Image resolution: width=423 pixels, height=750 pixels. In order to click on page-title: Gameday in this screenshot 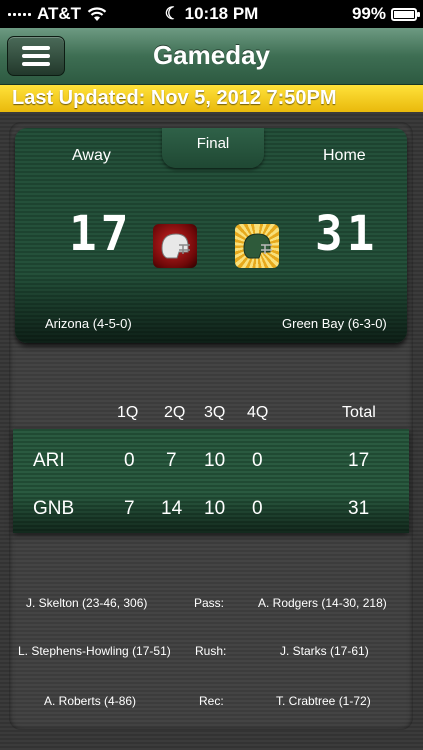, I will do `click(211, 55)`.